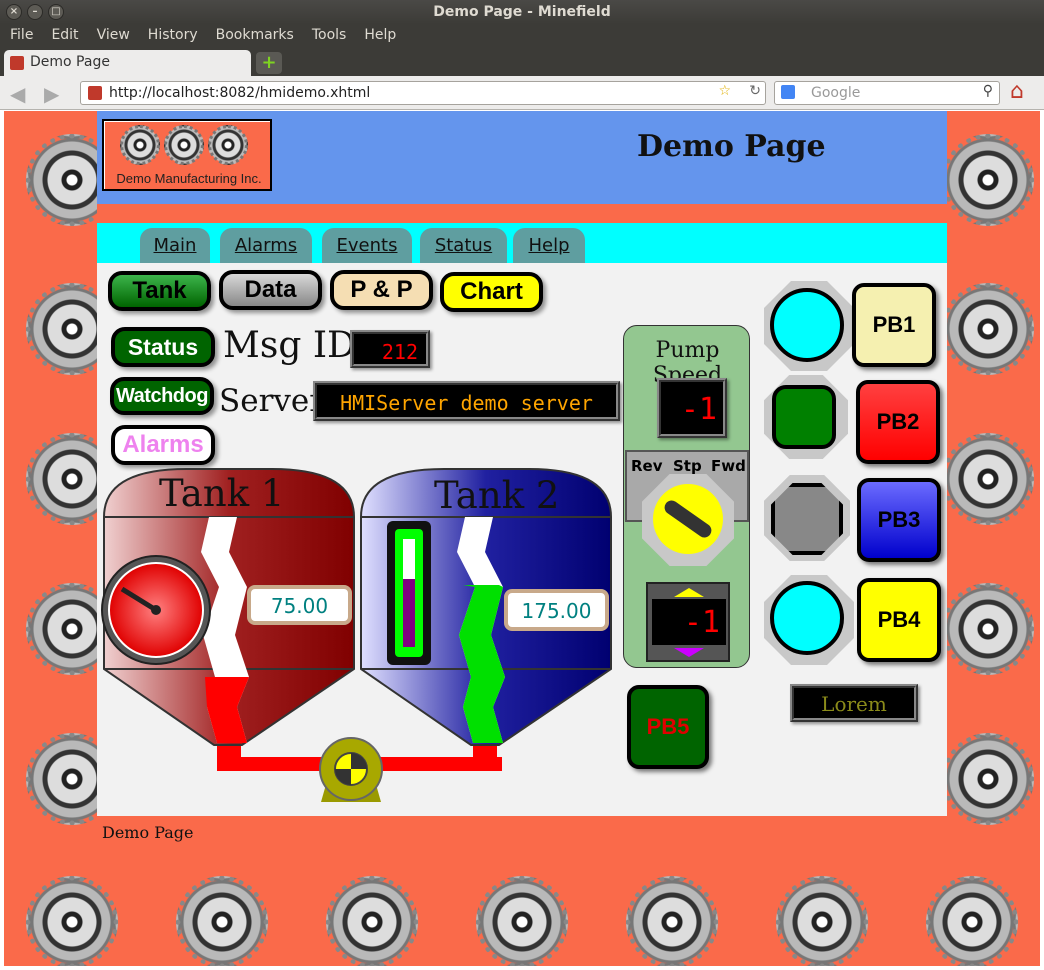 The width and height of the screenshot is (1044, 970). Describe the element at coordinates (20, 36) in the screenshot. I see `menu-file: File` at that location.